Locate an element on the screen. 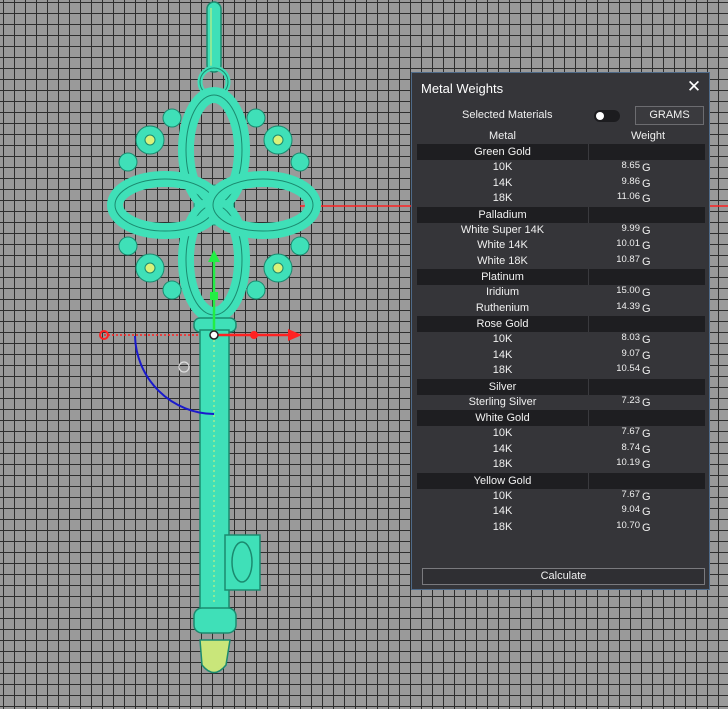 The width and height of the screenshot is (728, 709). metal-weight-row: White Super 14K 9.99 G is located at coordinates (561, 230).